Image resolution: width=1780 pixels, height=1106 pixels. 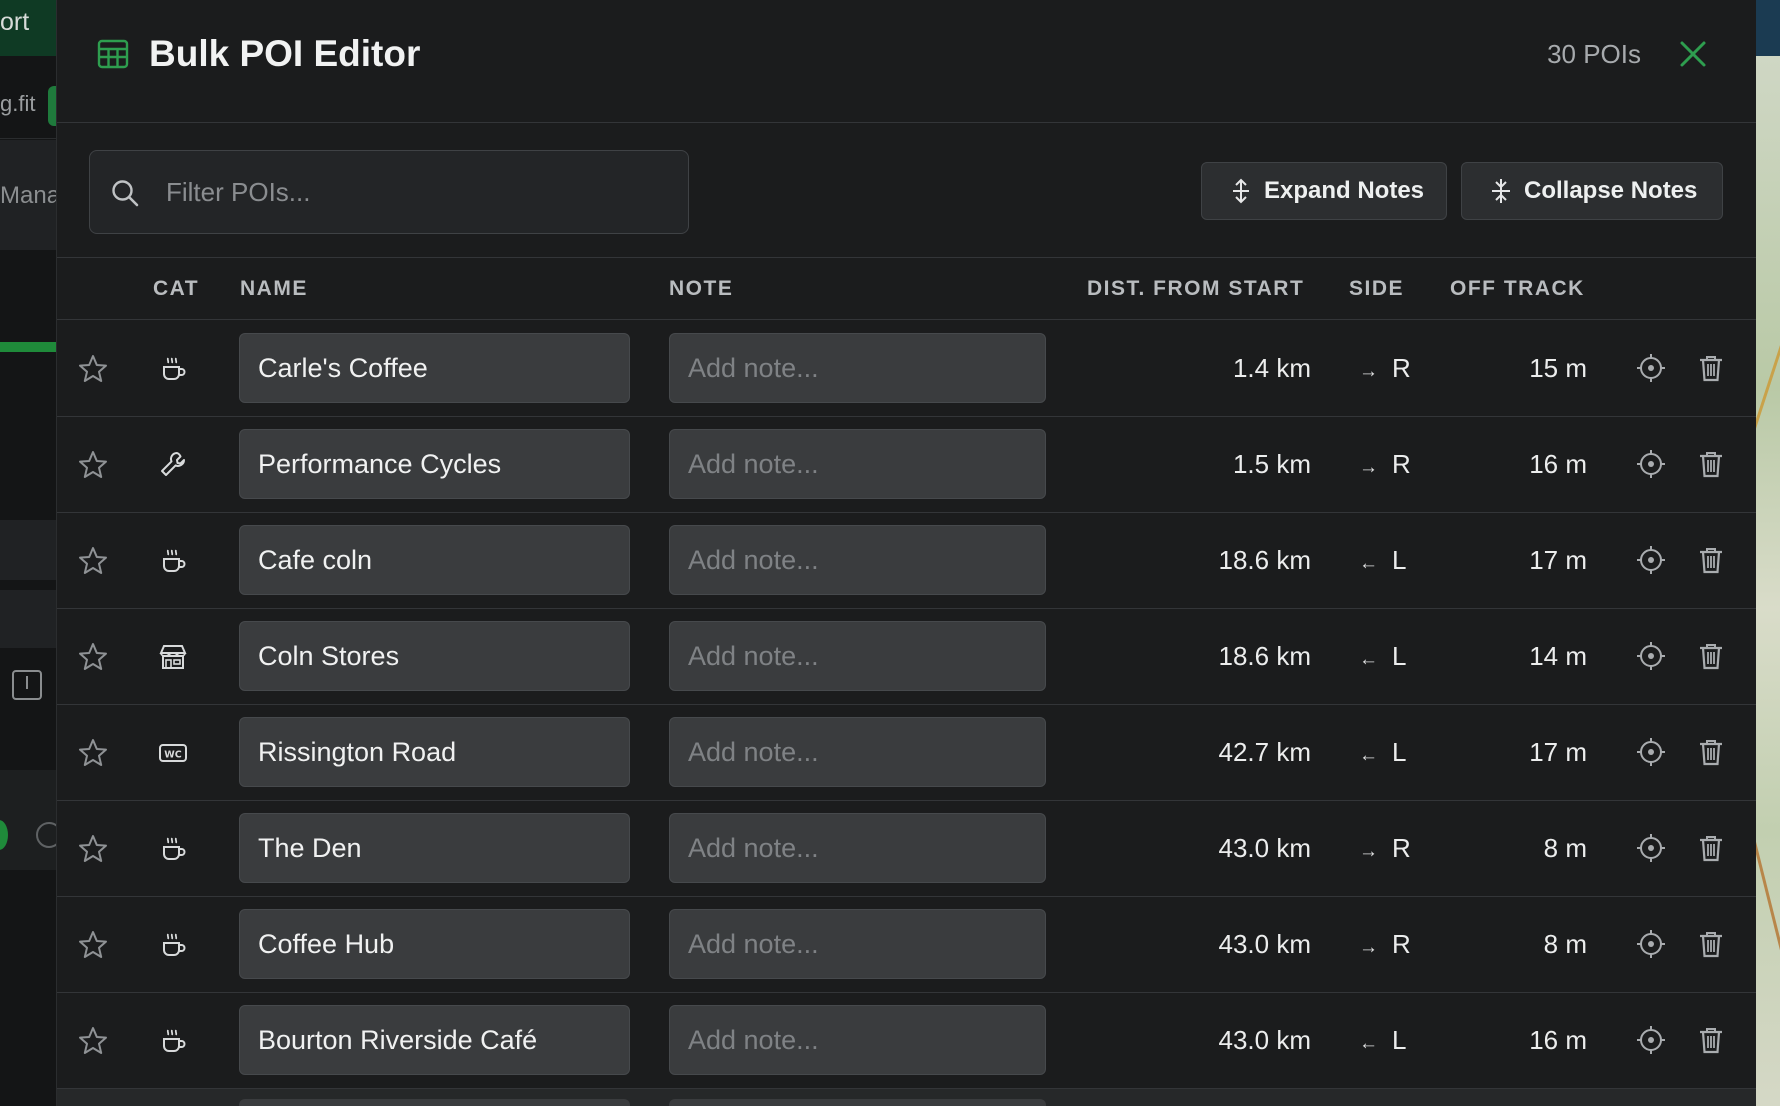 What do you see at coordinates (434, 1102) in the screenshot?
I see `poi-name-input-partial` at bounding box center [434, 1102].